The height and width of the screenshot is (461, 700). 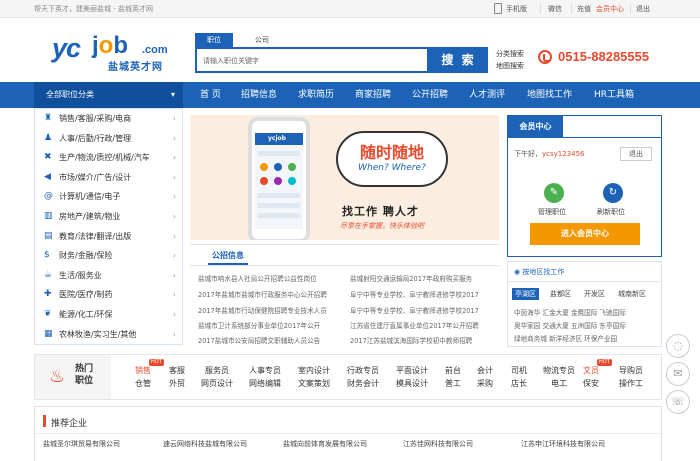 What do you see at coordinates (643, 9) in the screenshot?
I see `logout-link: 退出` at bounding box center [643, 9].